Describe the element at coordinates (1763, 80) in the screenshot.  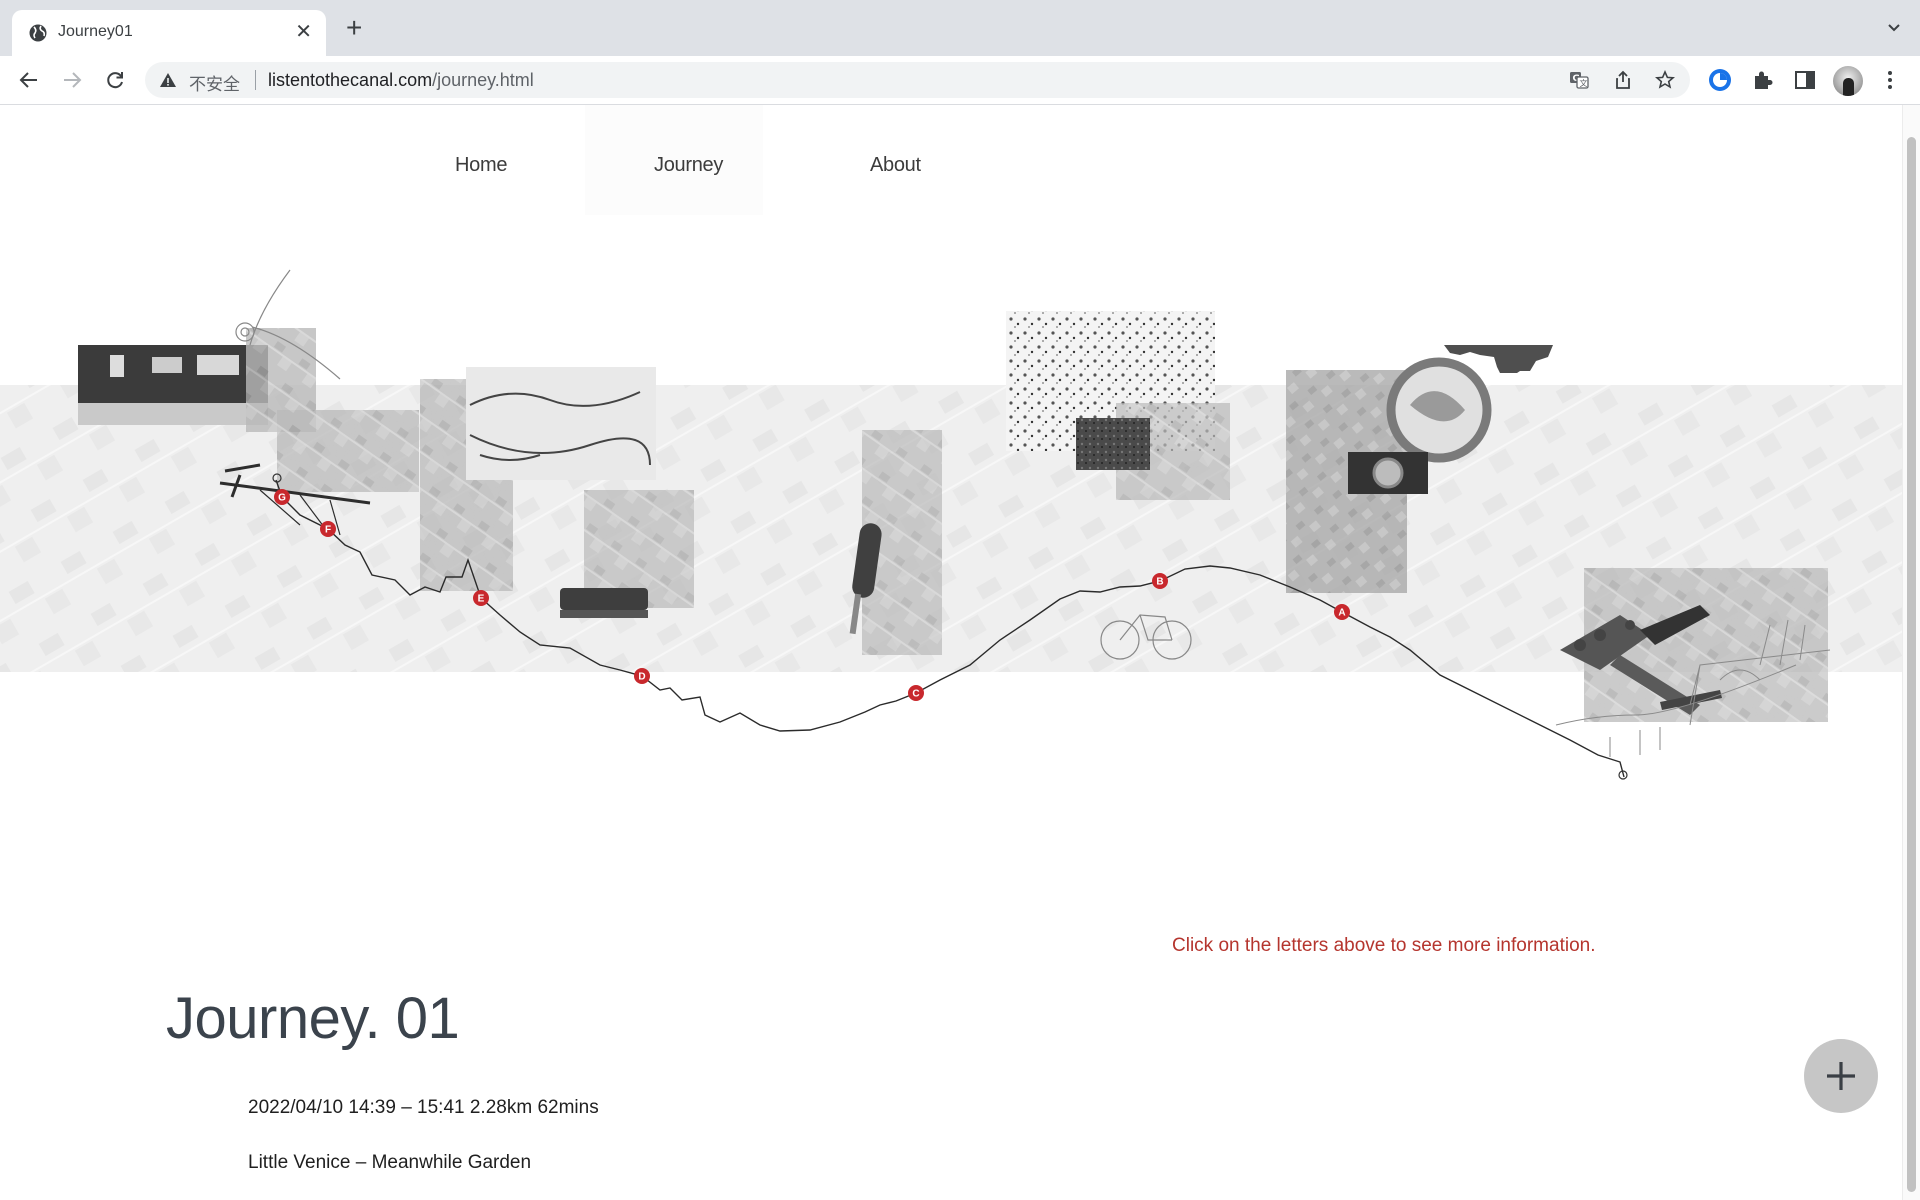
I see `puzzle-icon` at that location.